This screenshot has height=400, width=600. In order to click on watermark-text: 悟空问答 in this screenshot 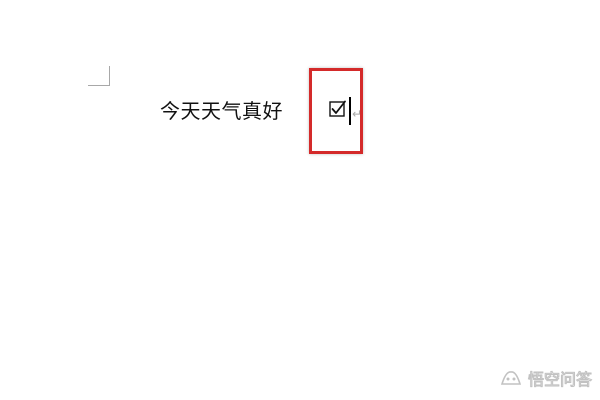, I will do `click(559, 380)`.